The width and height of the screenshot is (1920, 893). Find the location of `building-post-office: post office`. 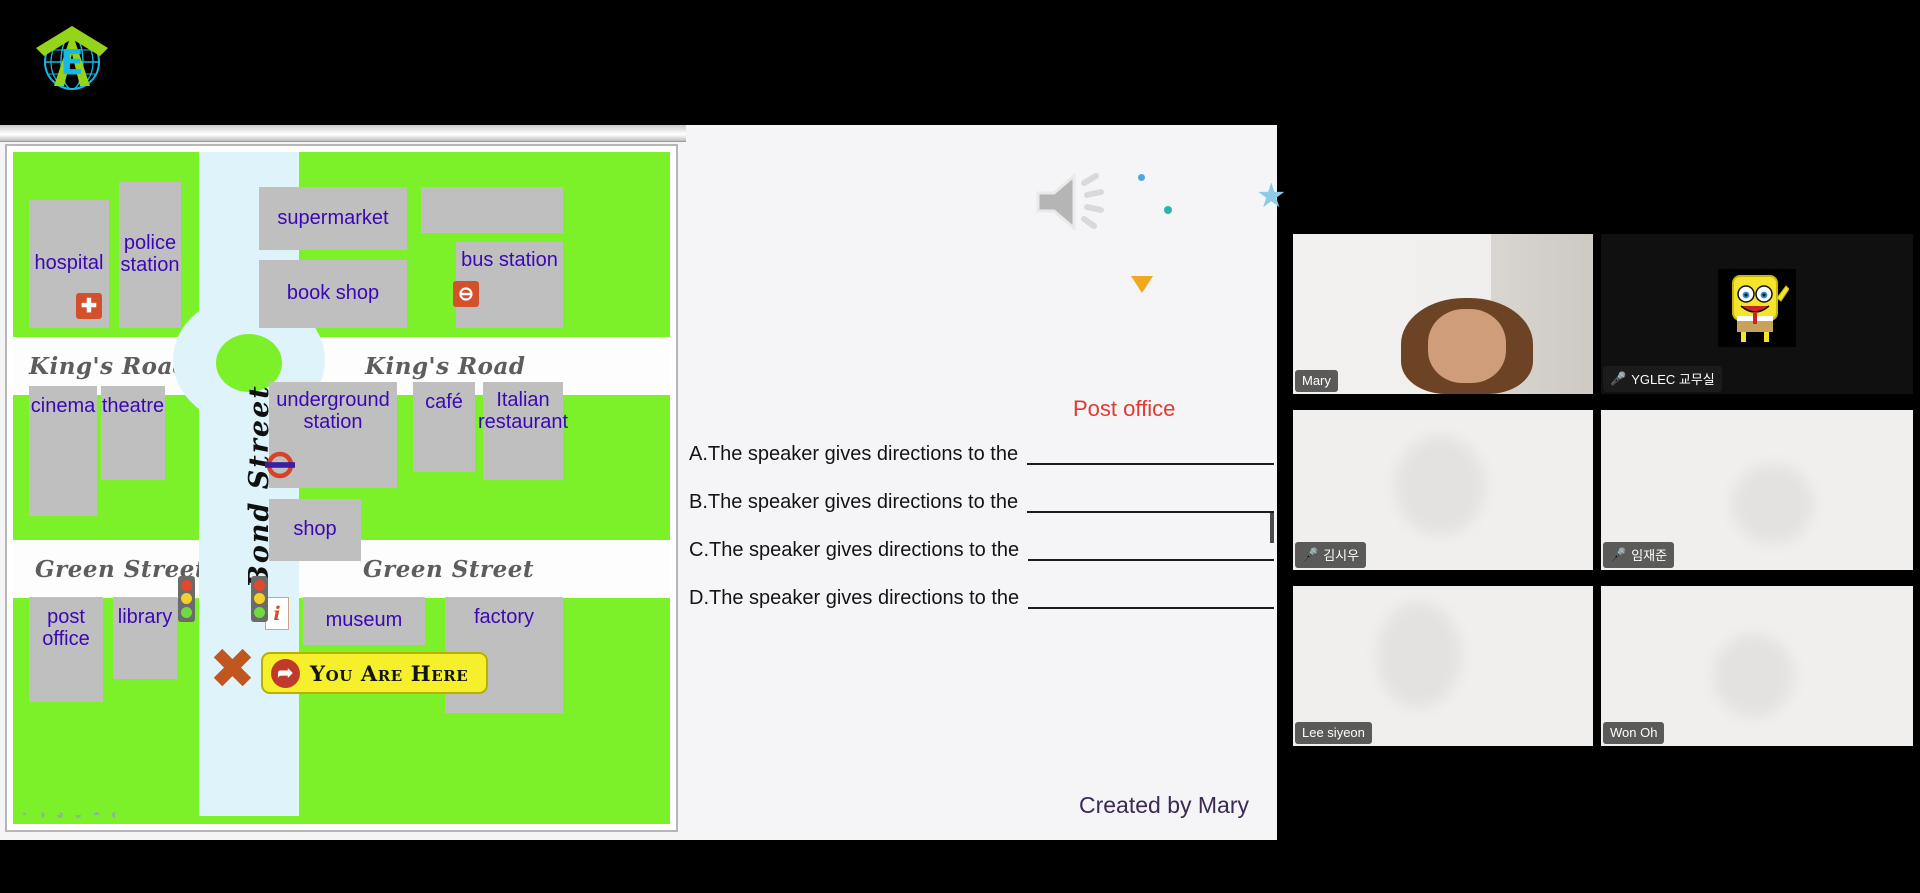

building-post-office: post office is located at coordinates (66, 649).